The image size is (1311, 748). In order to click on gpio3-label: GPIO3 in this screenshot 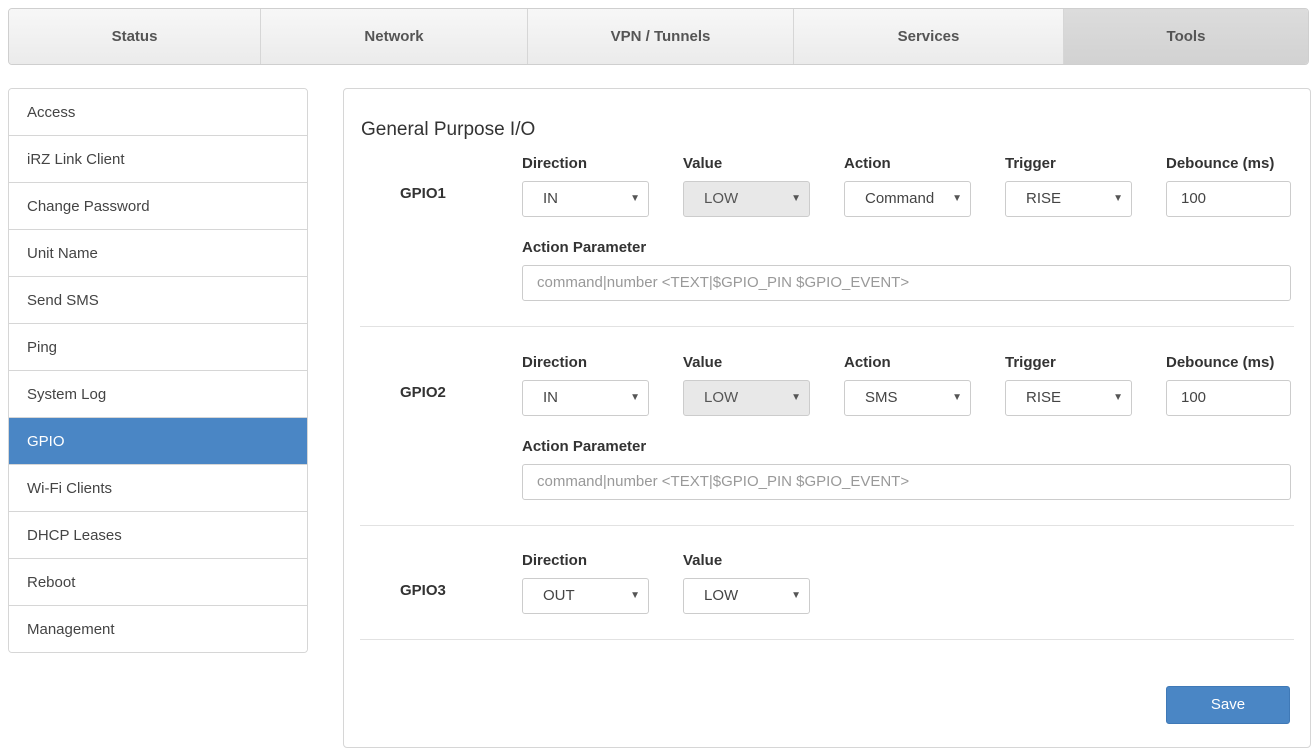, I will do `click(423, 590)`.